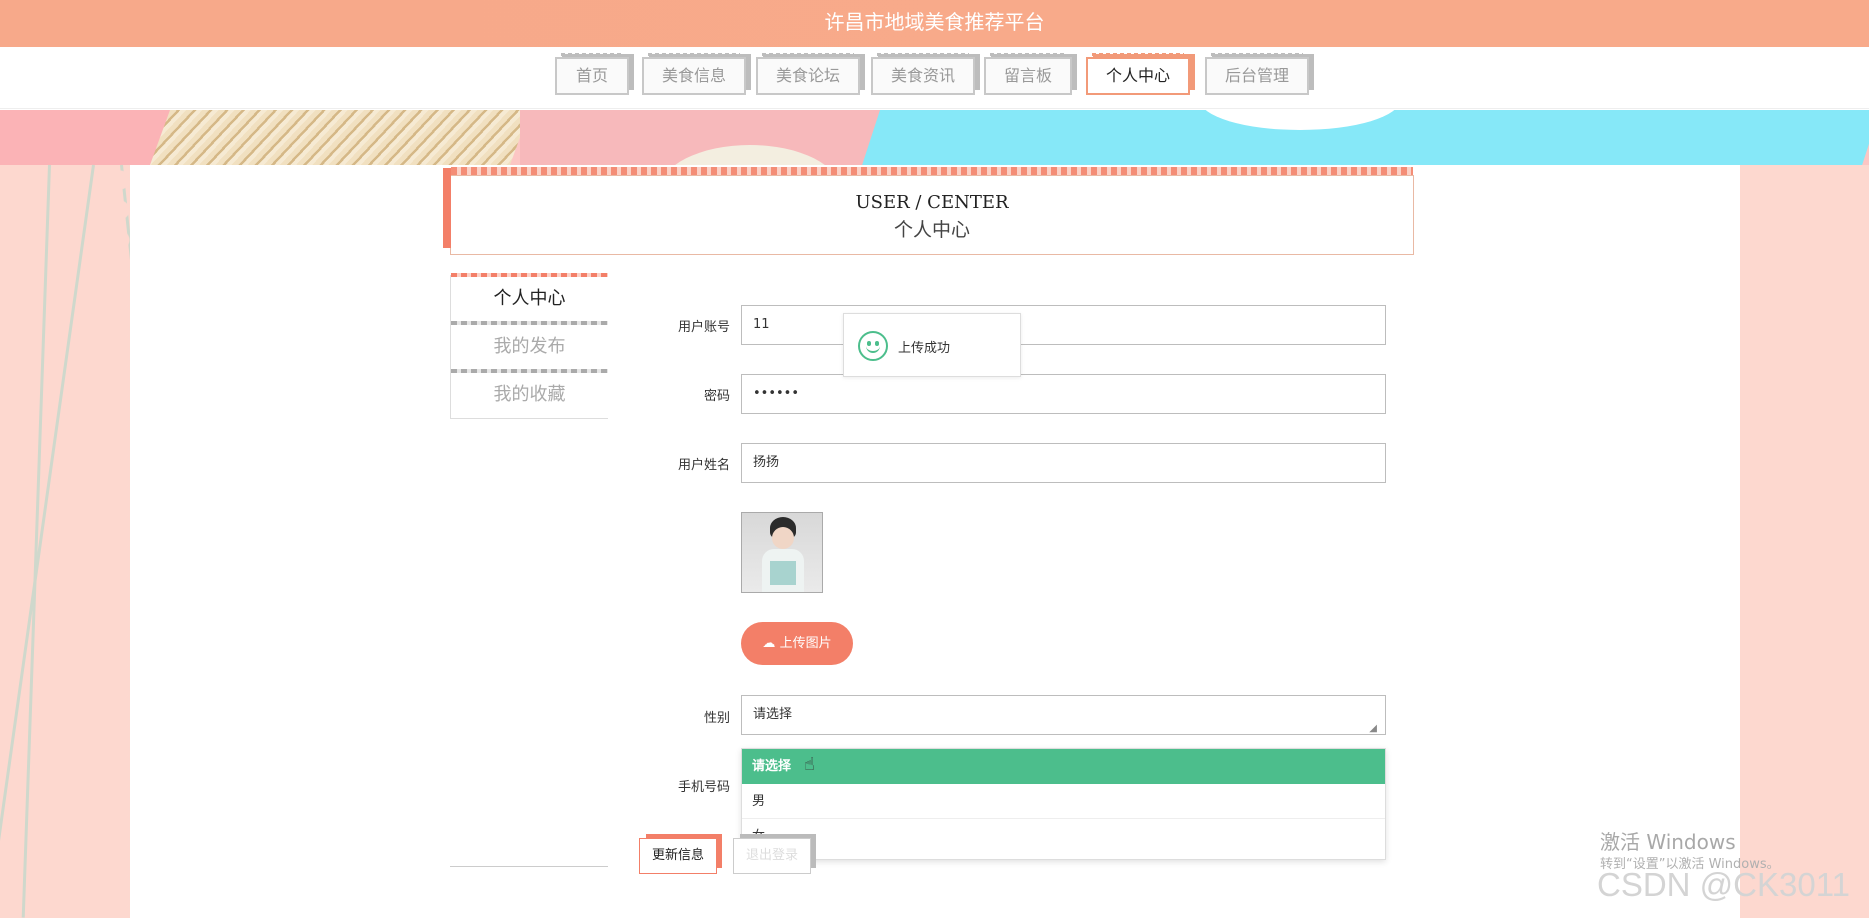 The height and width of the screenshot is (918, 1869). I want to click on csdn-watermark: CSDN @CK3011, so click(1723, 884).